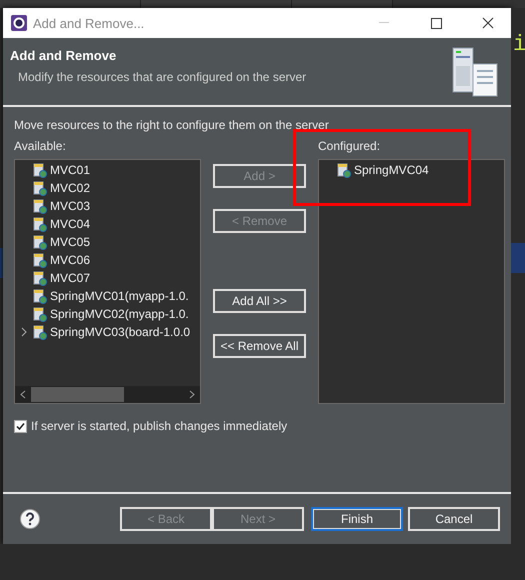  I want to click on expand-chevron-icon, so click(24, 332).